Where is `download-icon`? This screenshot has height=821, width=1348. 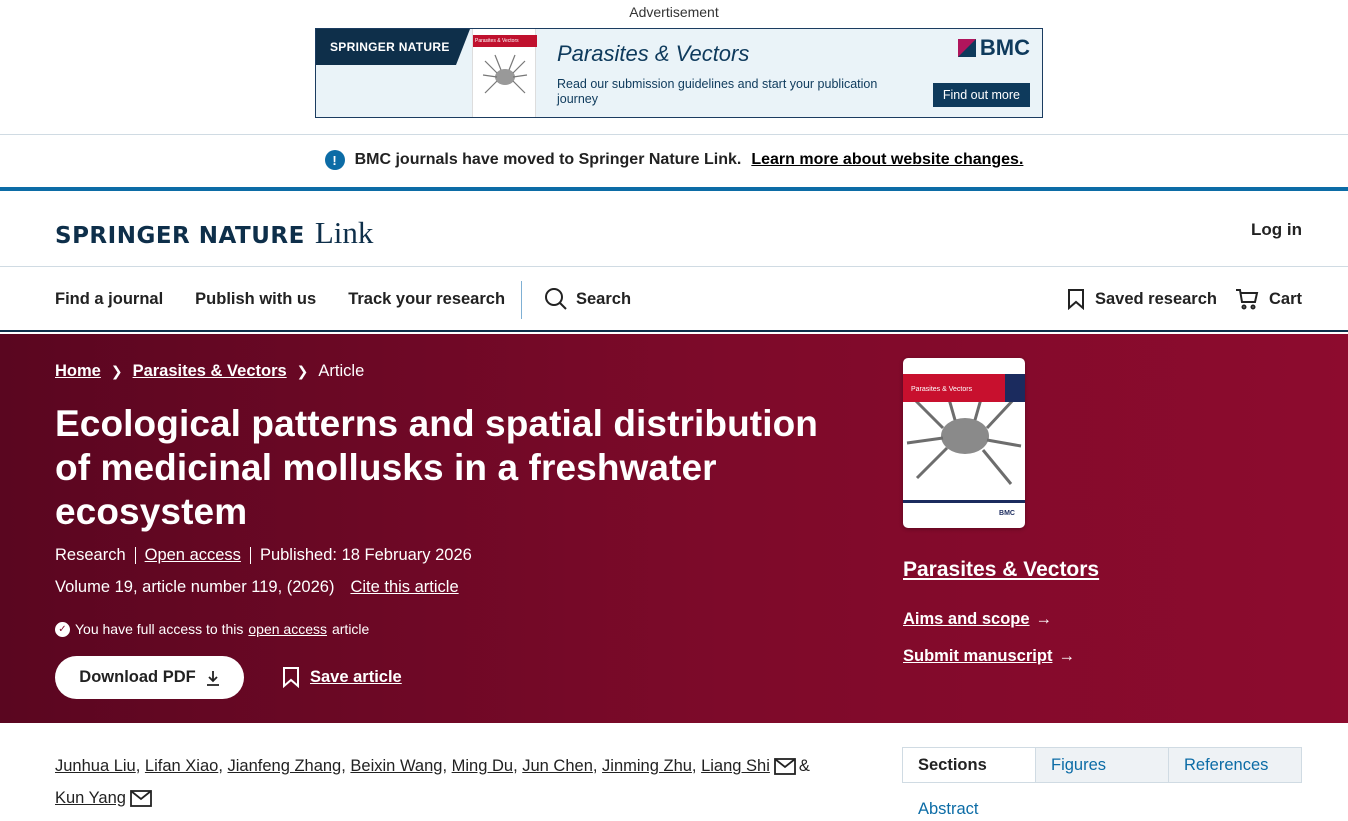
download-icon is located at coordinates (212, 678).